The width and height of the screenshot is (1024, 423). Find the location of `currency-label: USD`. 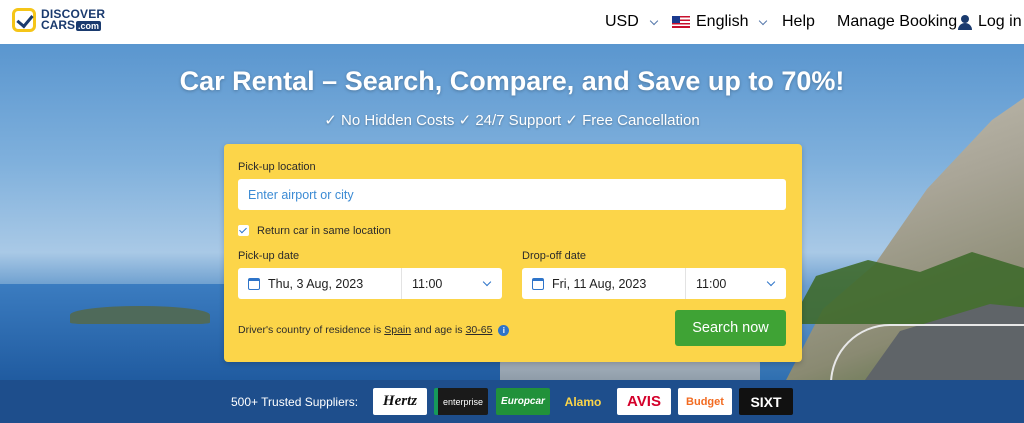

currency-label: USD is located at coordinates (622, 21).